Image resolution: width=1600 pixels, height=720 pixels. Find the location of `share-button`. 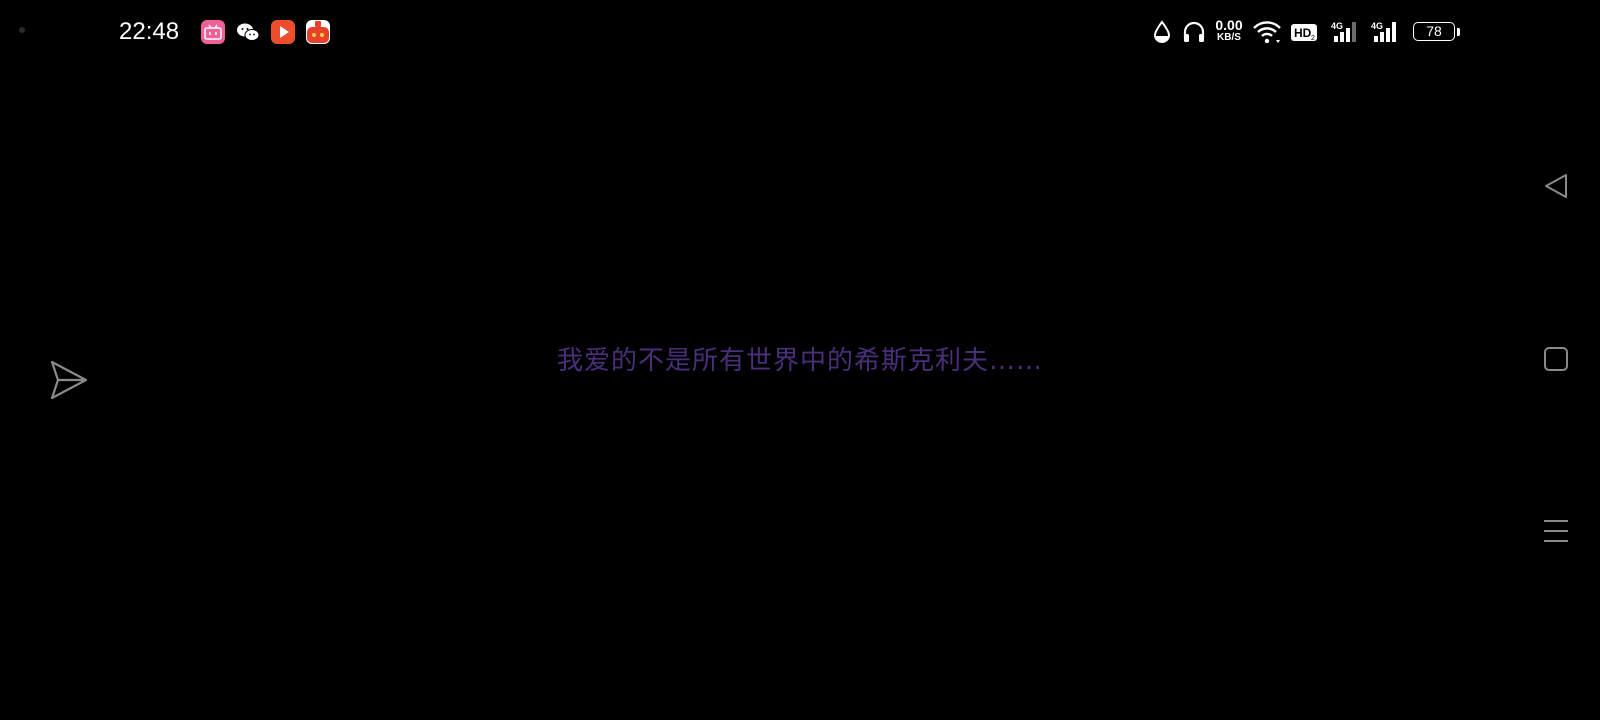

share-button is located at coordinates (68, 380).